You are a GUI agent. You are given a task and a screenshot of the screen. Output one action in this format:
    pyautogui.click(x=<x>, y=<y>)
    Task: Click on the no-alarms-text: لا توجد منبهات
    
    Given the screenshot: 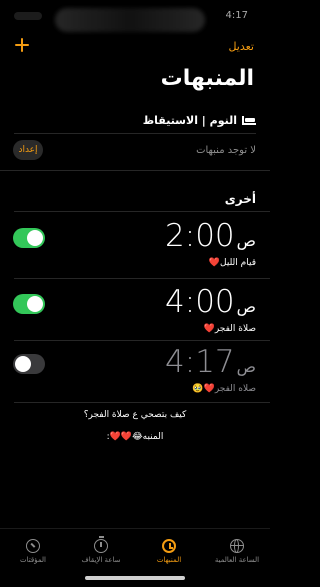 What is the action you would take?
    pyautogui.click(x=226, y=150)
    